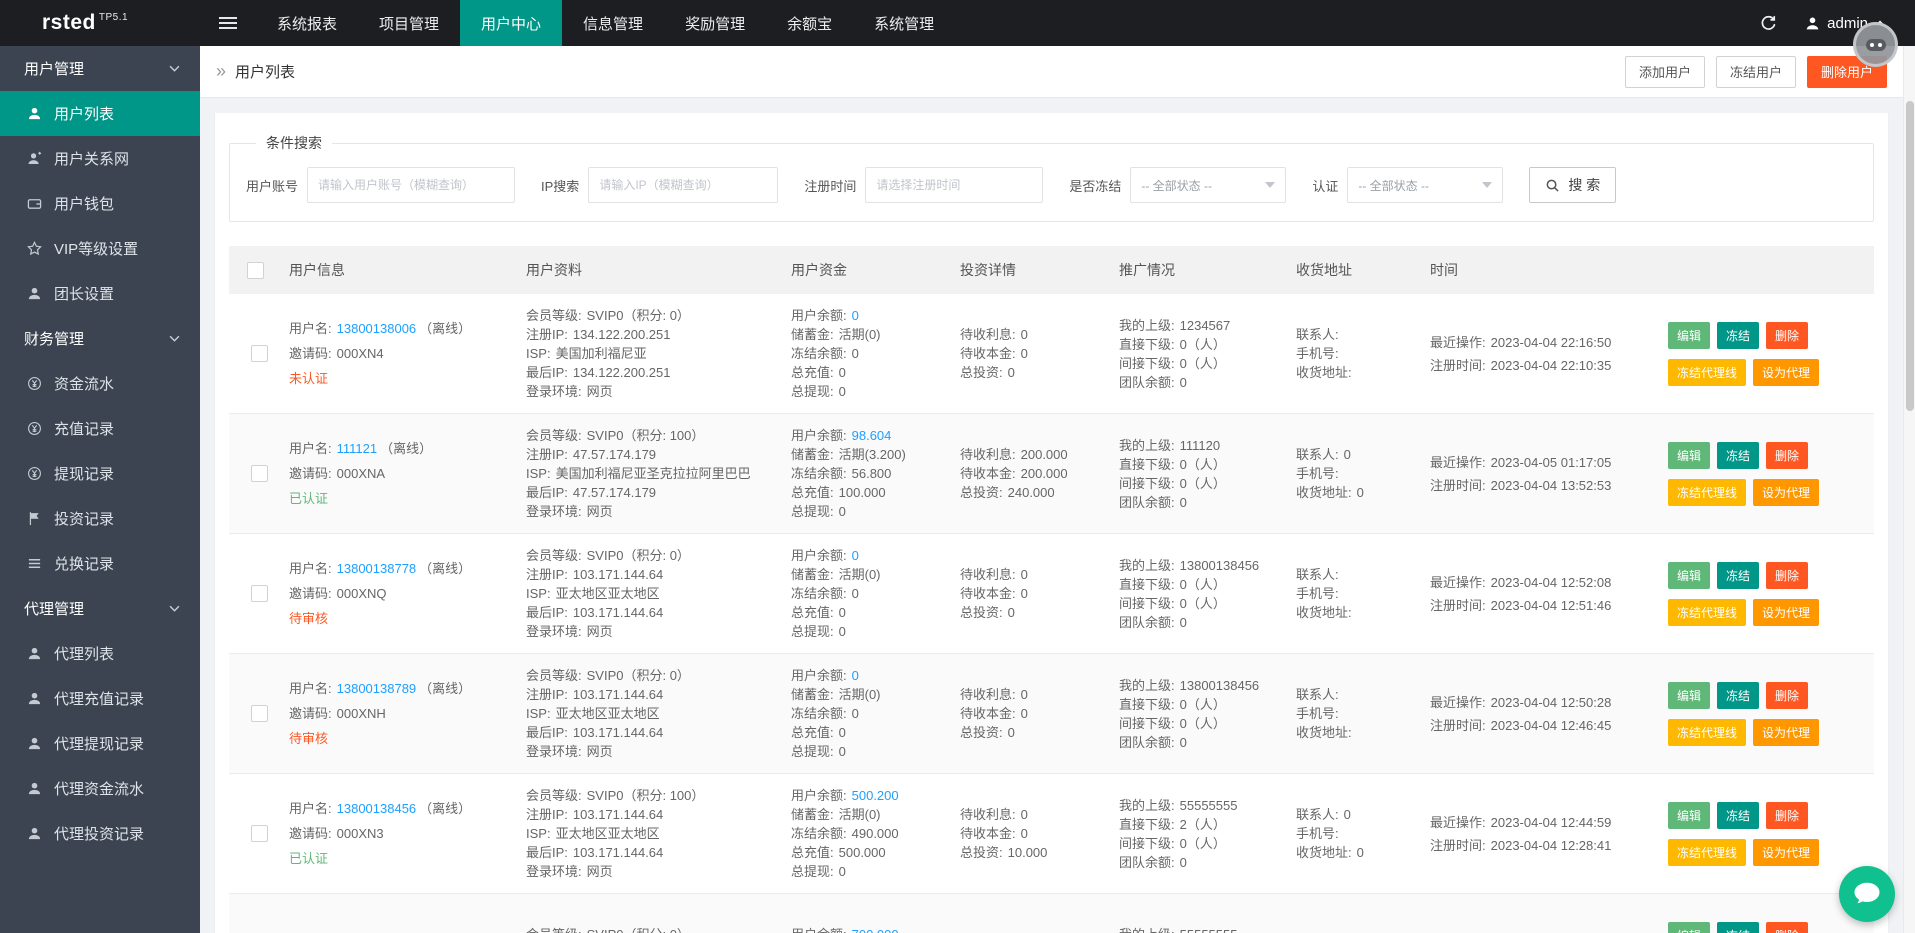 The height and width of the screenshot is (933, 1915). I want to click on sidebar-item: 用户列表, so click(100, 113).